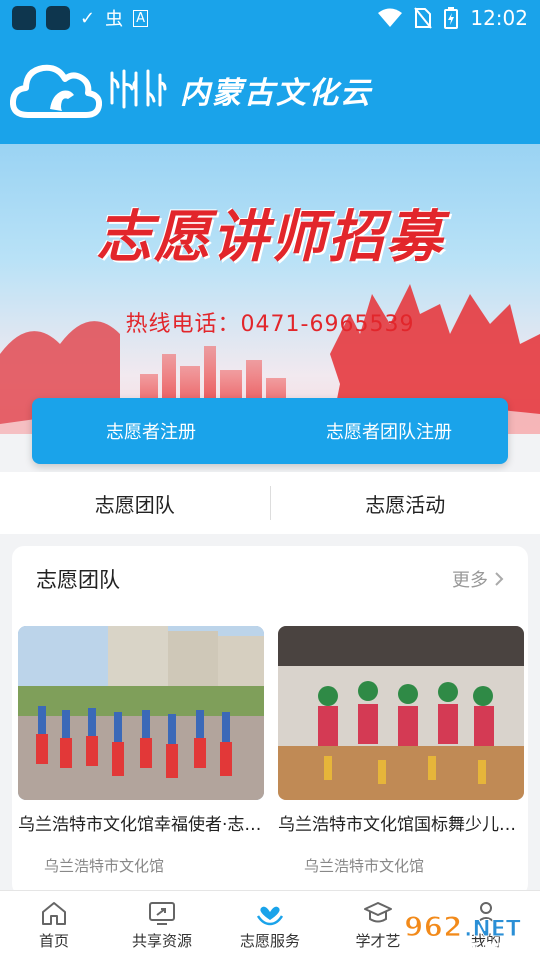 The image size is (540, 960). What do you see at coordinates (470, 580) in the screenshot?
I see `more-label: 更多` at bounding box center [470, 580].